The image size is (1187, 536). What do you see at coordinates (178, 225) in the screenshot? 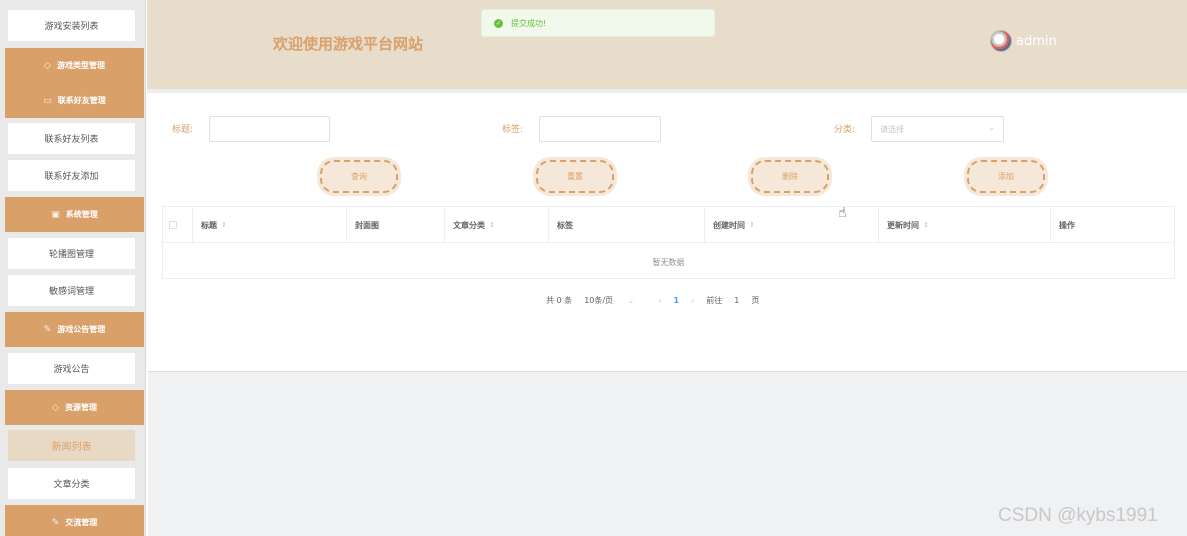
I see `select-all-cell` at bounding box center [178, 225].